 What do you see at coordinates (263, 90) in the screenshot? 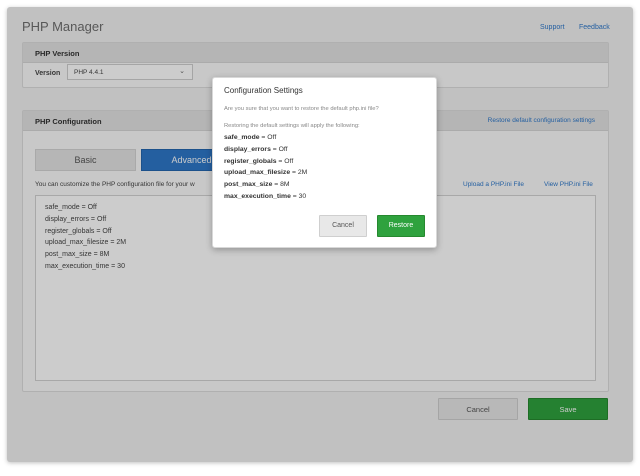
I see `dialog-title: Configuration Settings` at bounding box center [263, 90].